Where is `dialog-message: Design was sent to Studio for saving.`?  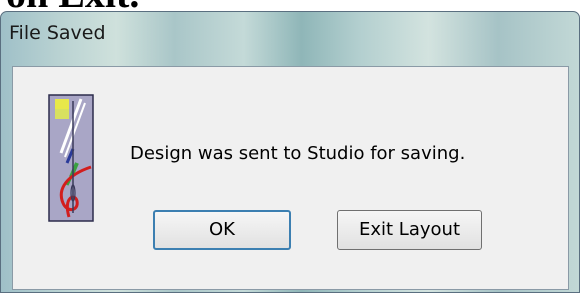
dialog-message: Design was sent to Studio for saving. is located at coordinates (298, 153).